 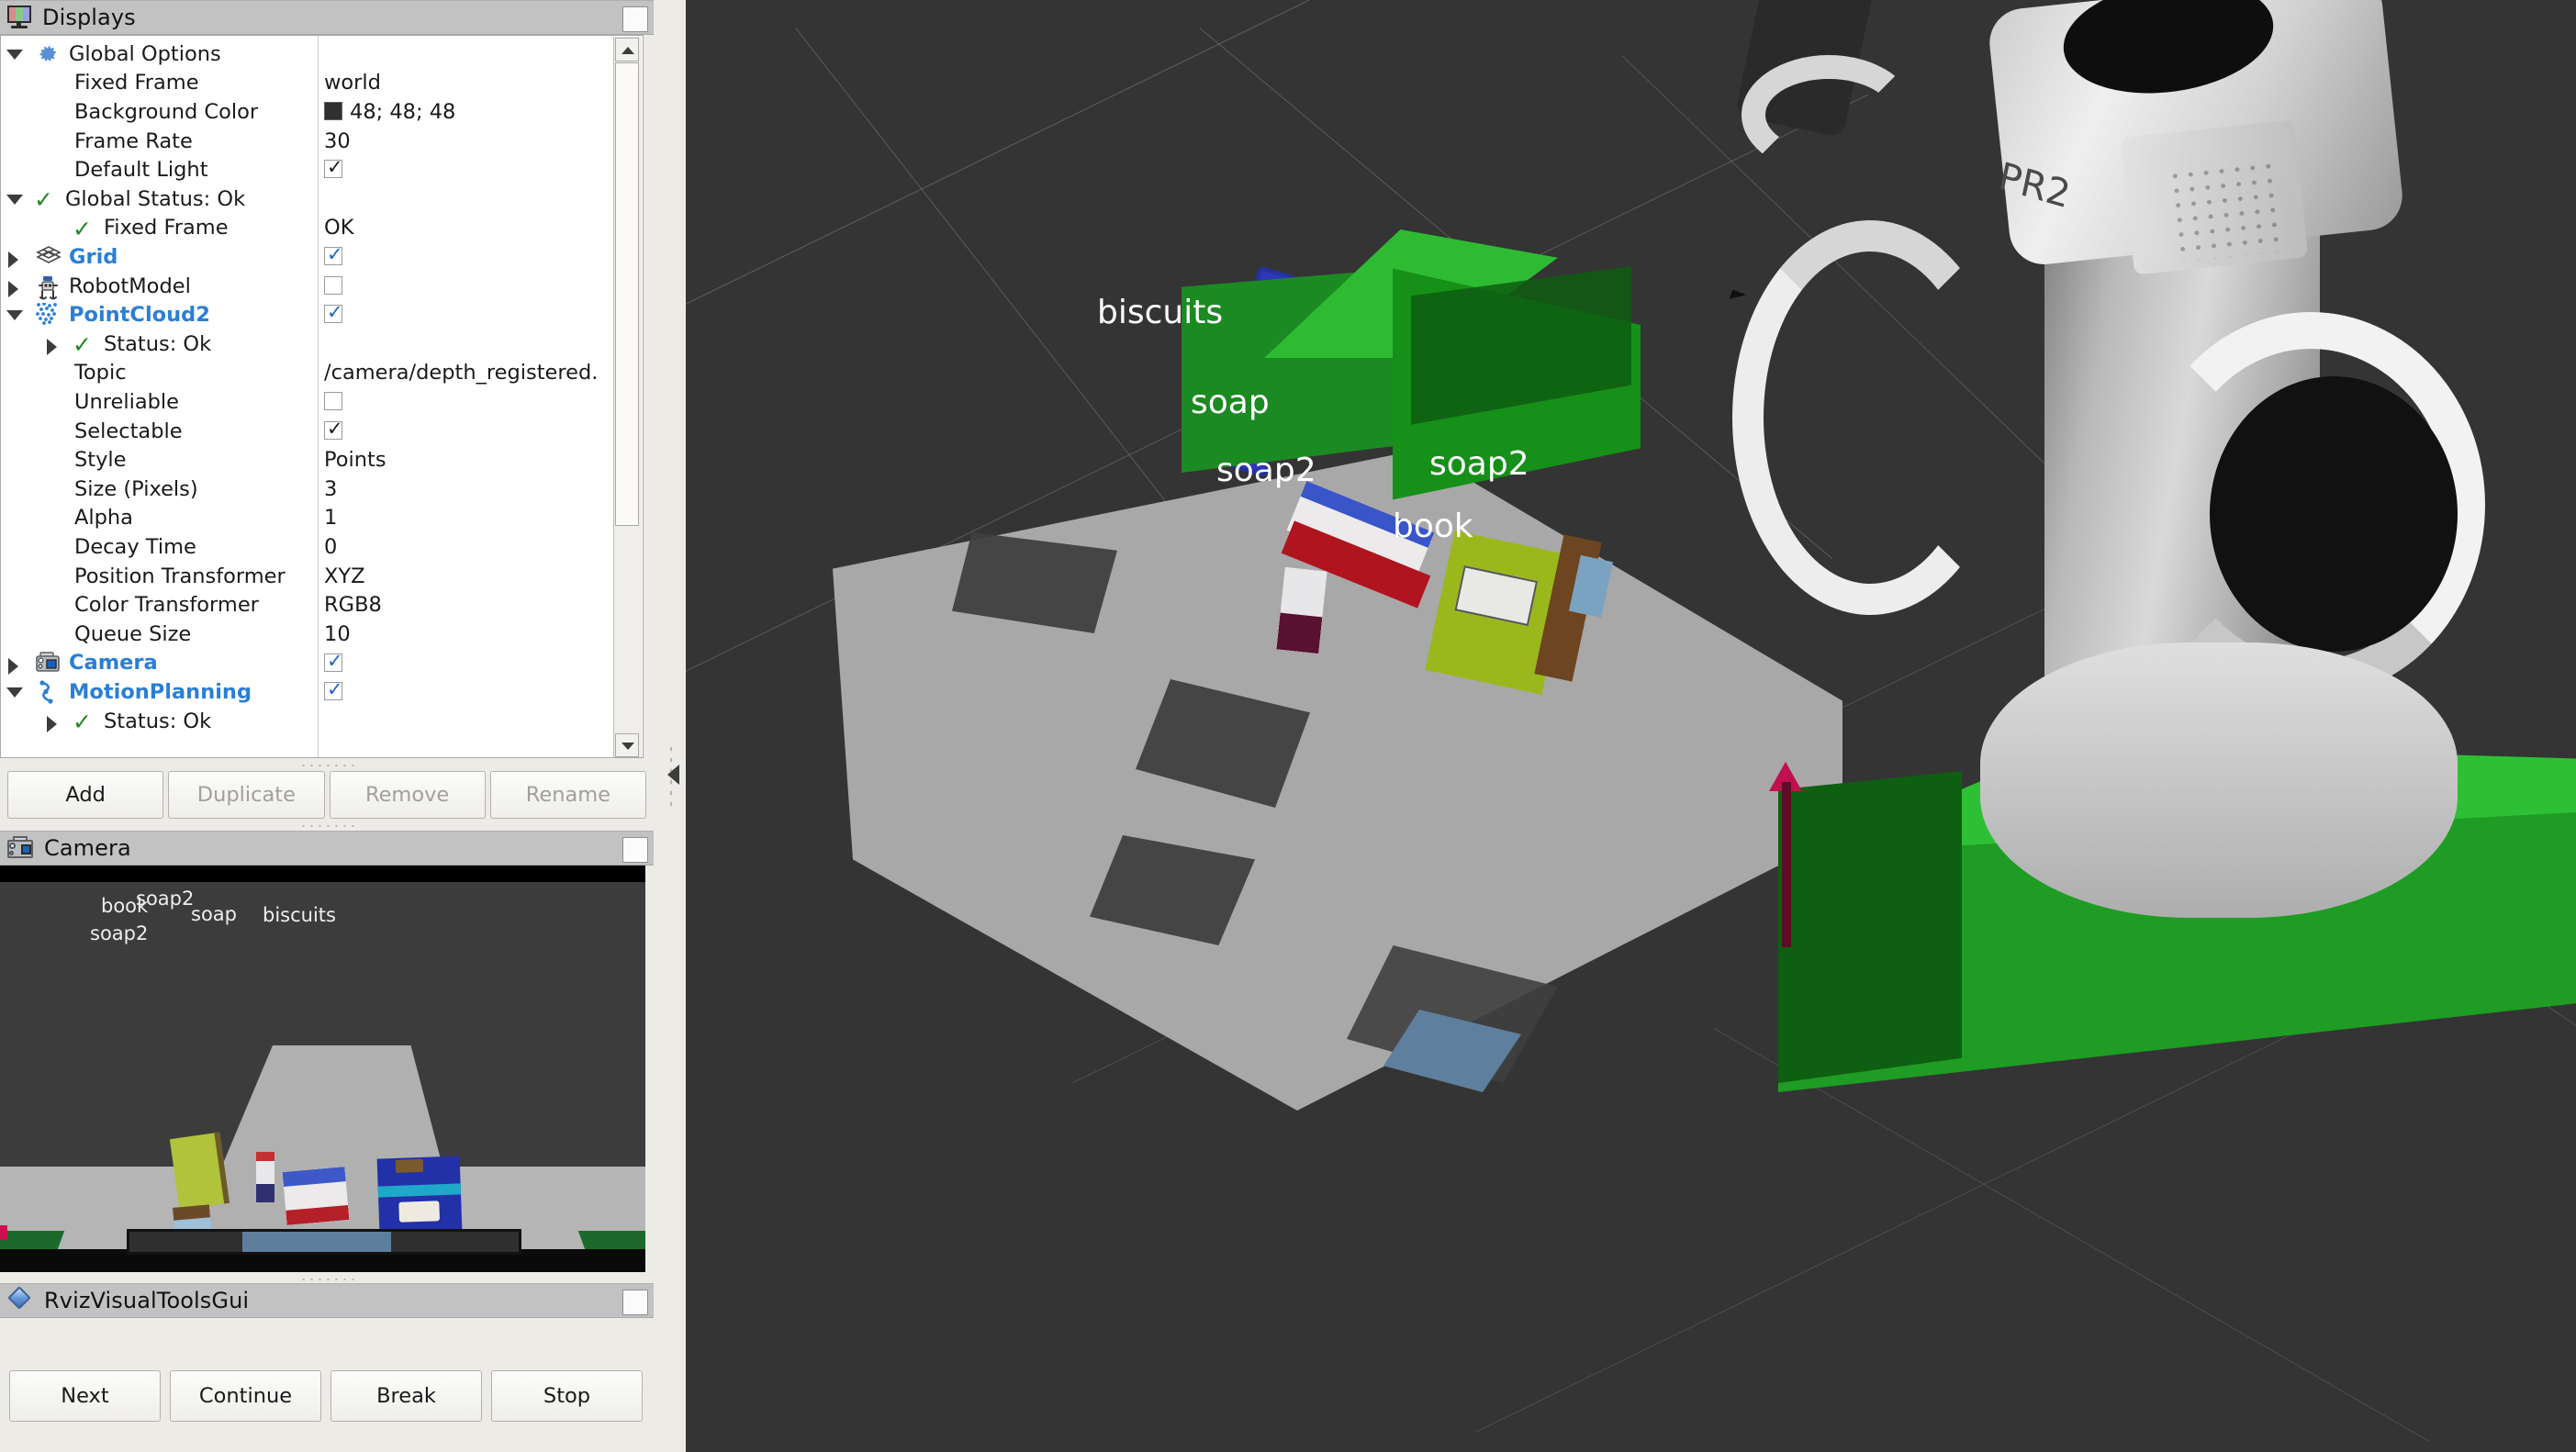 I want to click on tree-row-grid: Grid, so click(x=317, y=257).